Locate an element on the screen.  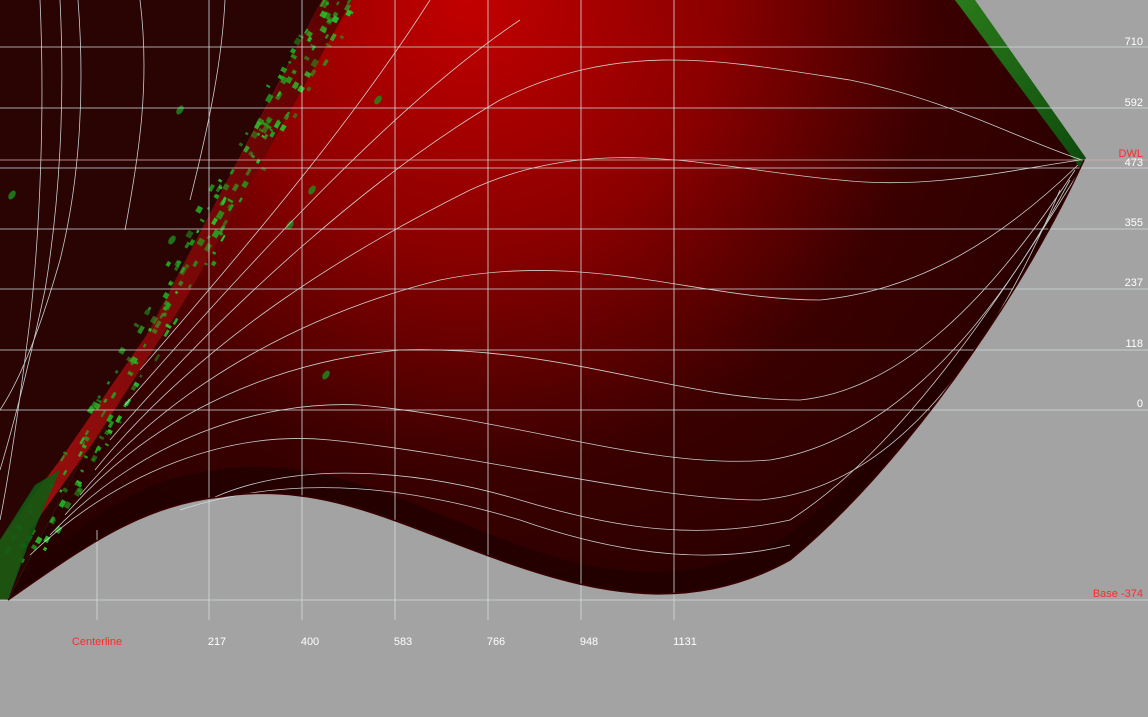
station-label-centerline: Centerline is located at coordinates (97, 642).